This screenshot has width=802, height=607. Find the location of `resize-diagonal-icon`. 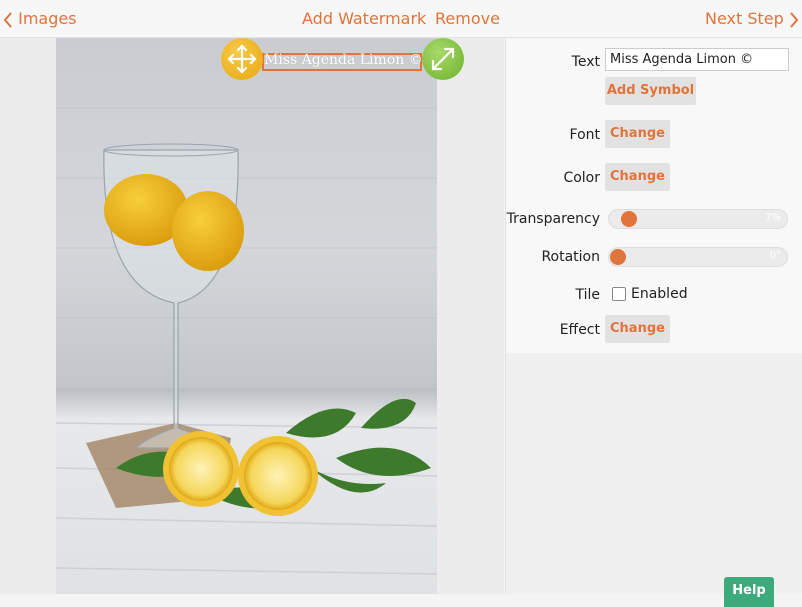

resize-diagonal-icon is located at coordinates (443, 59).